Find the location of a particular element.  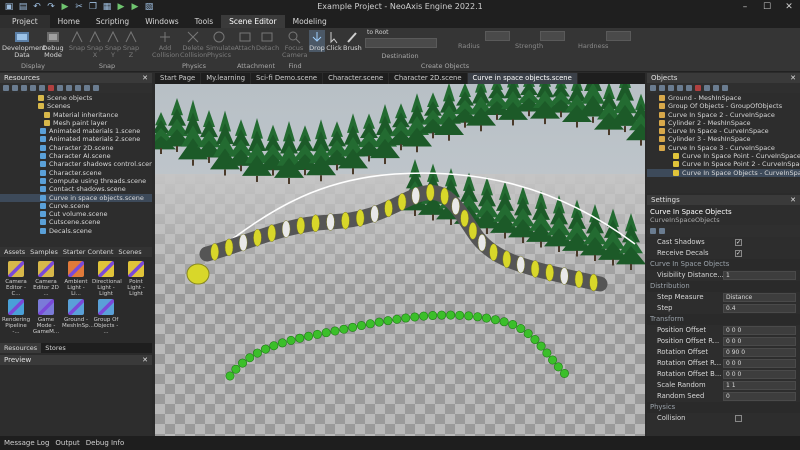

tree-item: Scenes is located at coordinates (76, 106).